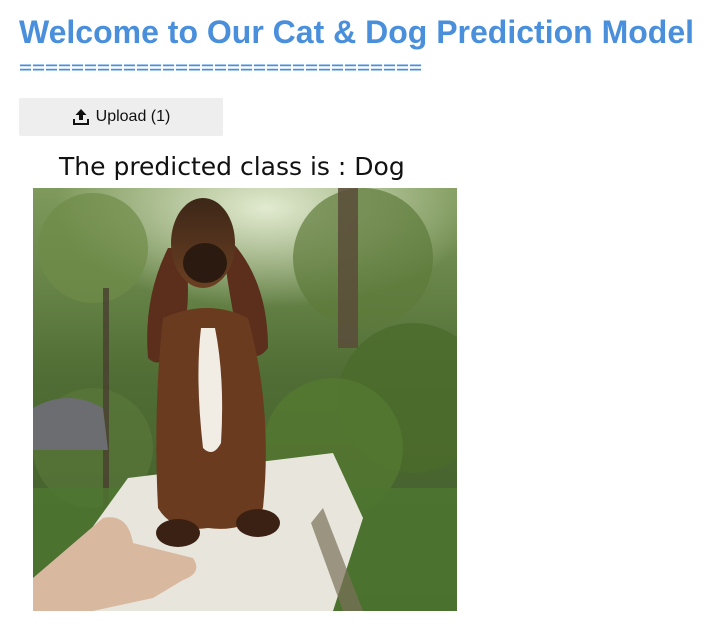 Image resolution: width=713 pixels, height=638 pixels. What do you see at coordinates (81, 117) in the screenshot?
I see `upload-icon` at bounding box center [81, 117].